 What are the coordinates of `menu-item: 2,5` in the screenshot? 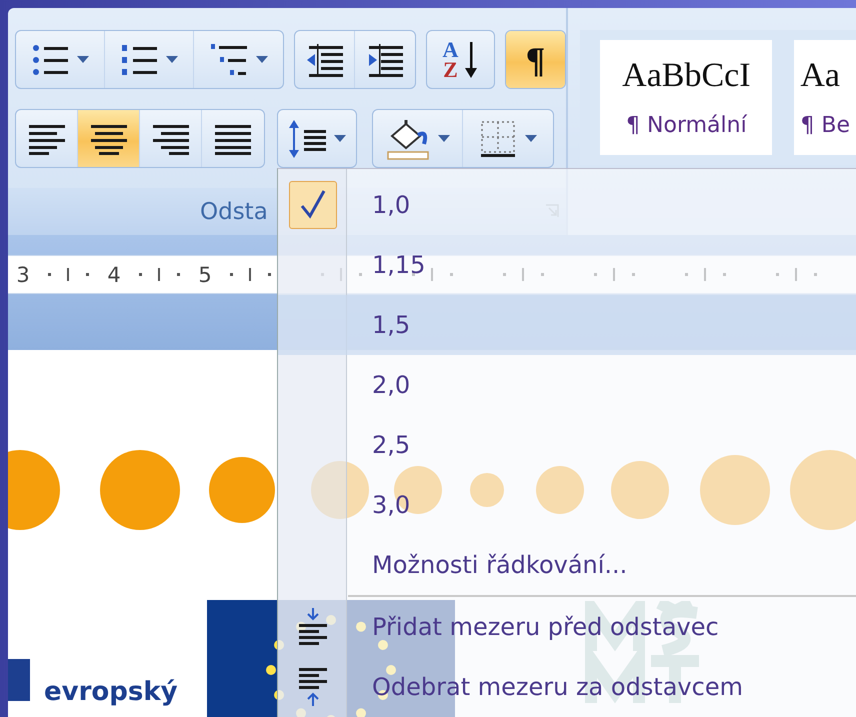 It's located at (567, 445).